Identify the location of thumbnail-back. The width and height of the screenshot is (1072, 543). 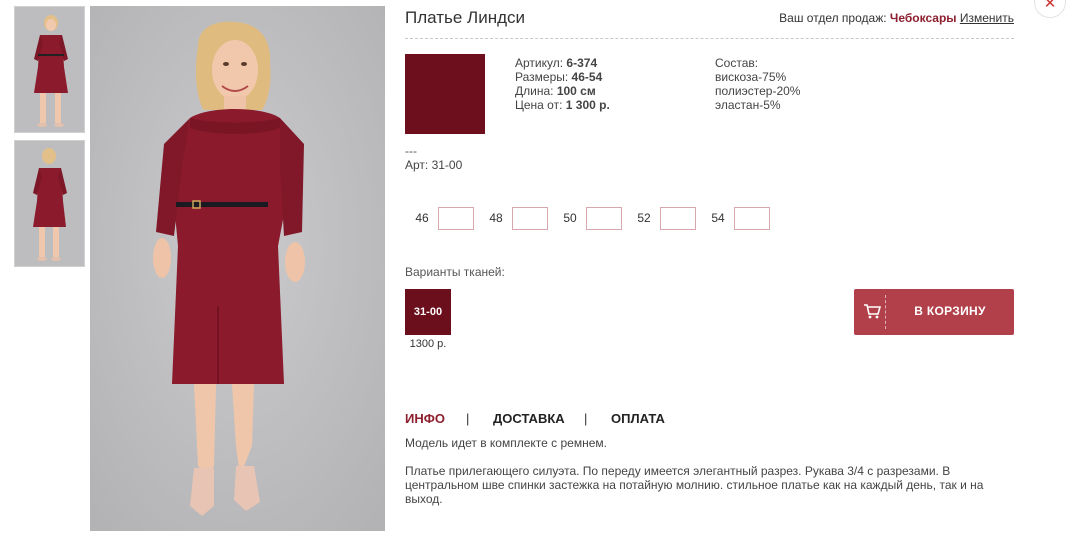
(49, 203).